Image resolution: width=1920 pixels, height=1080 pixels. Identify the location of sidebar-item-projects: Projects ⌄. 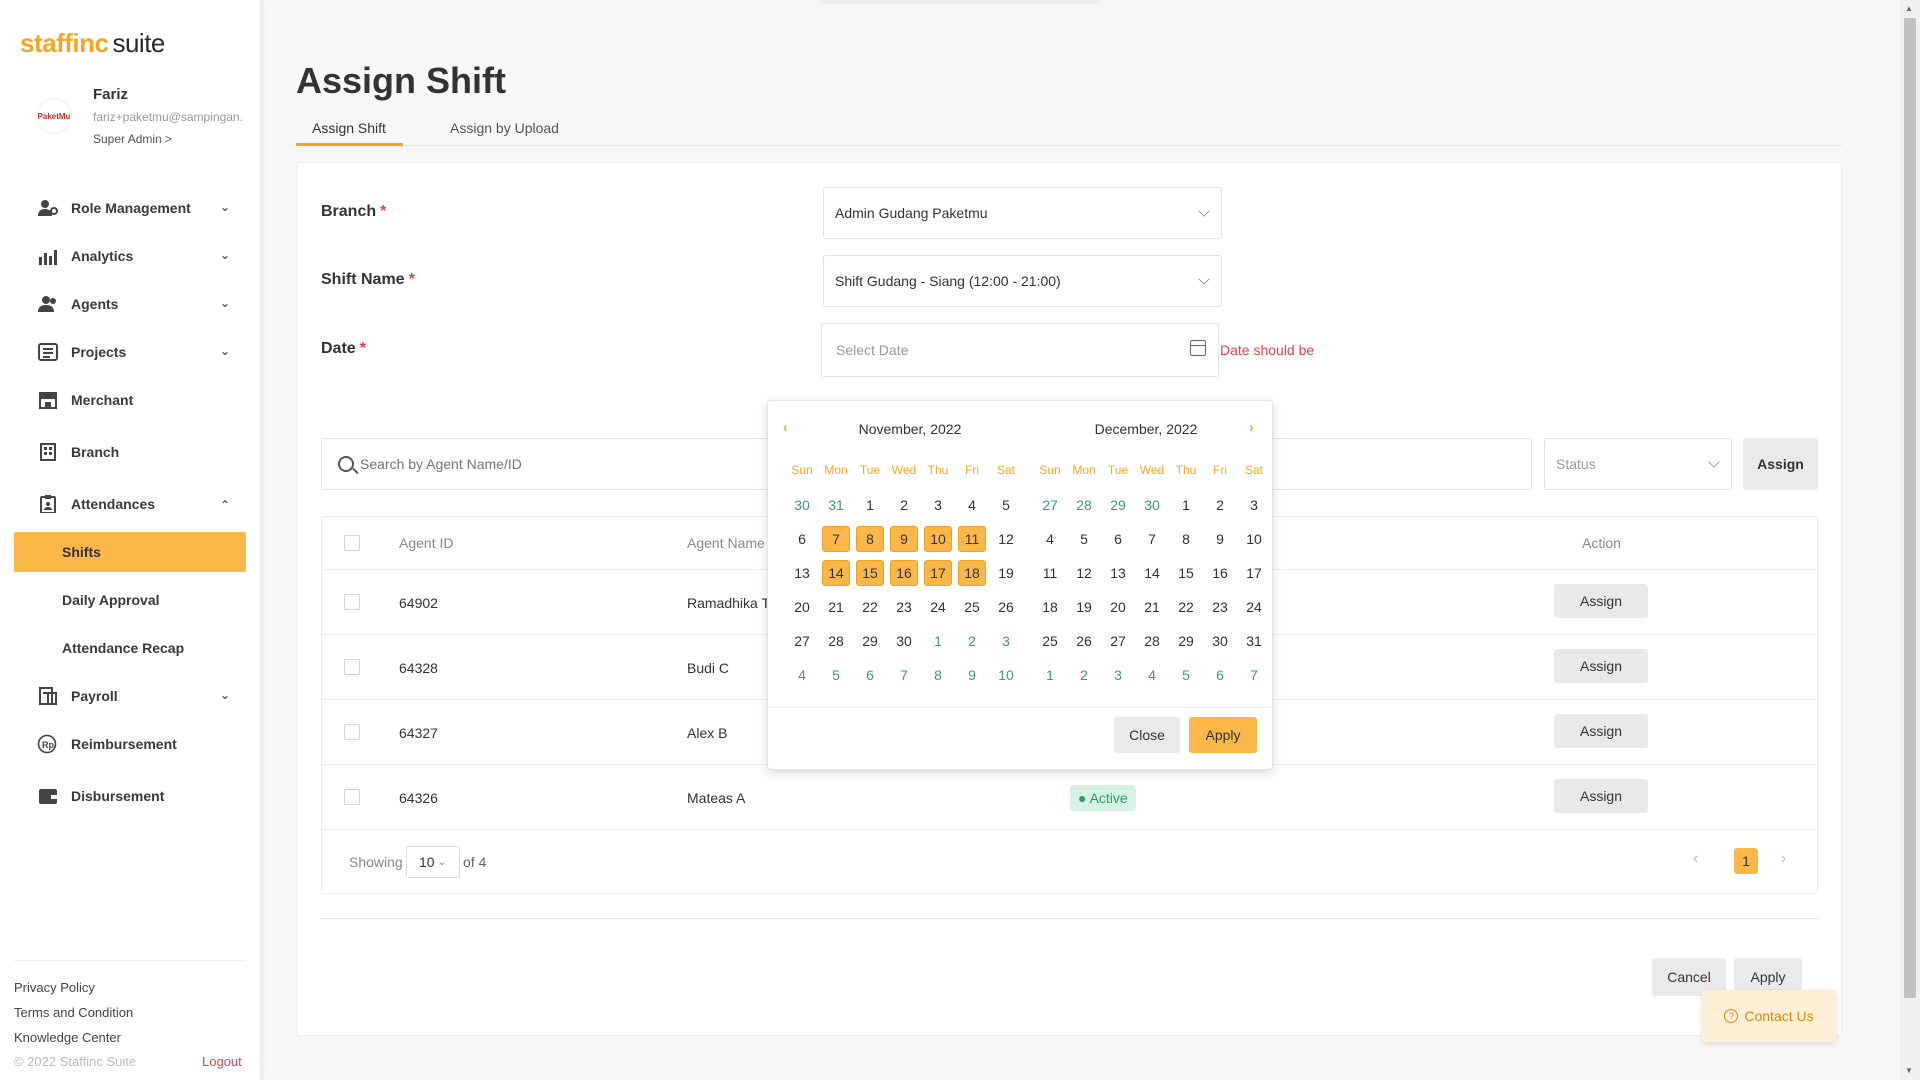
(130, 352).